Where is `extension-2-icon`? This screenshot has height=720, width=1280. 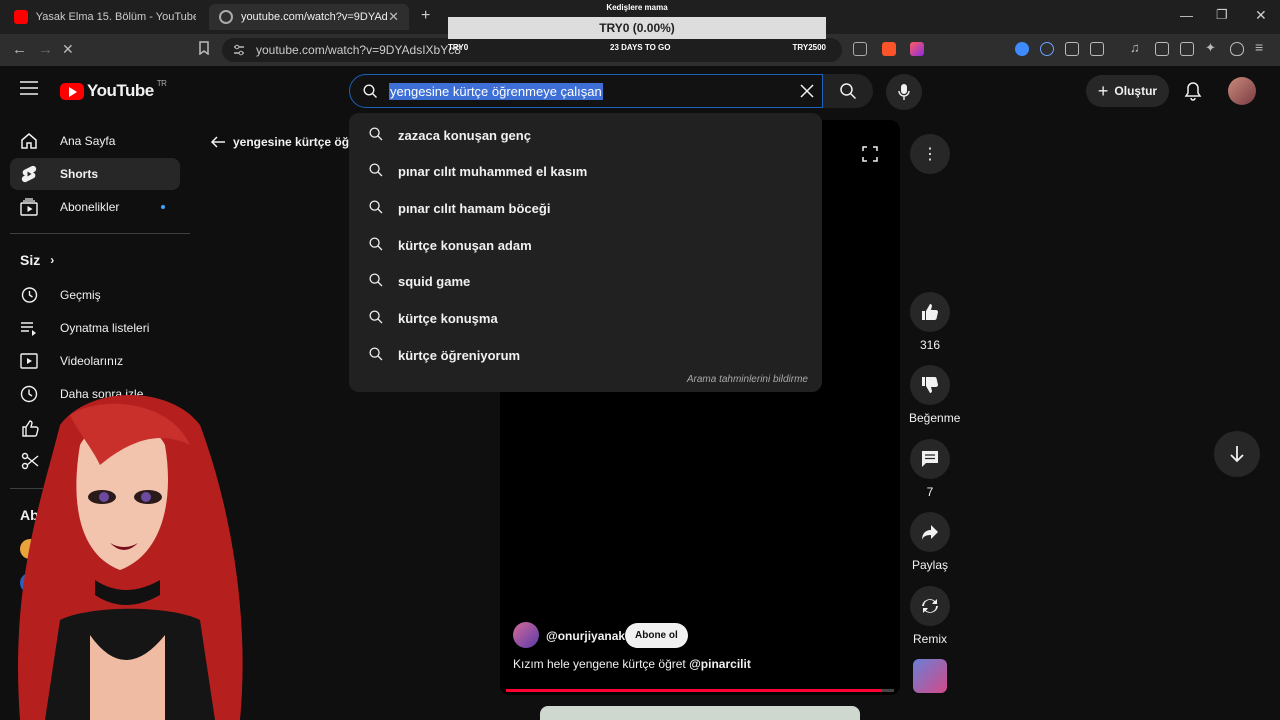 extension-2-icon is located at coordinates (1047, 49).